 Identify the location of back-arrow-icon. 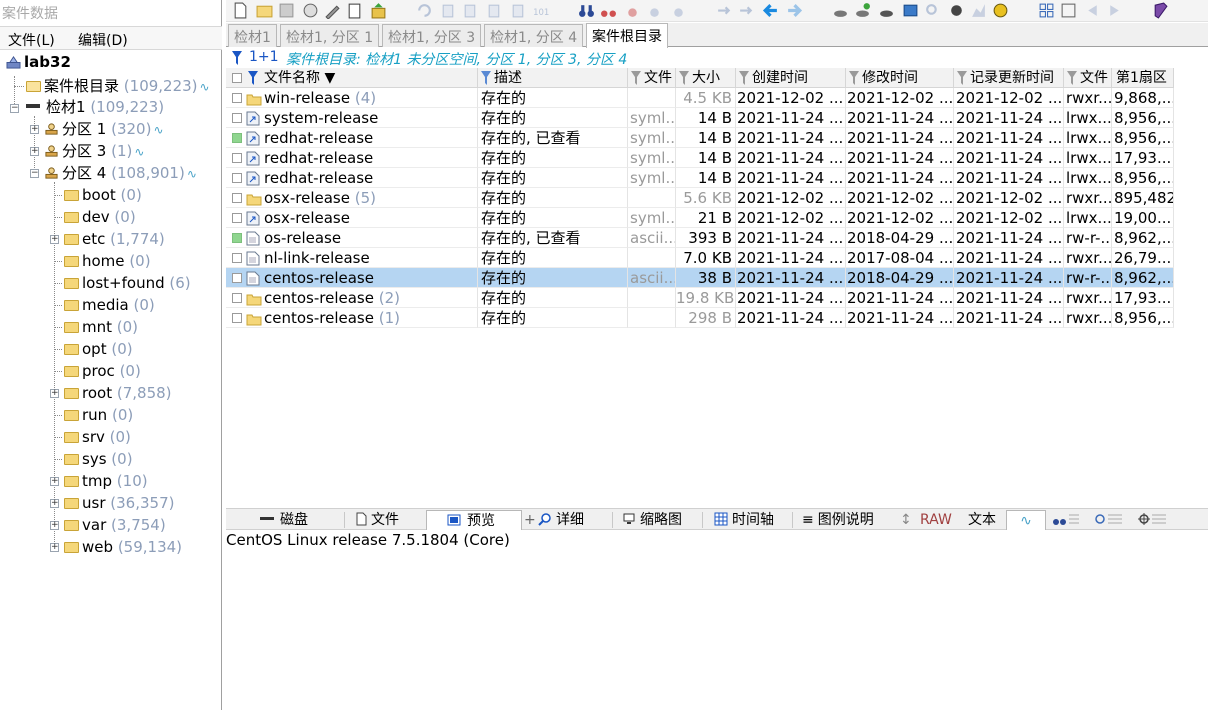
(770, 10).